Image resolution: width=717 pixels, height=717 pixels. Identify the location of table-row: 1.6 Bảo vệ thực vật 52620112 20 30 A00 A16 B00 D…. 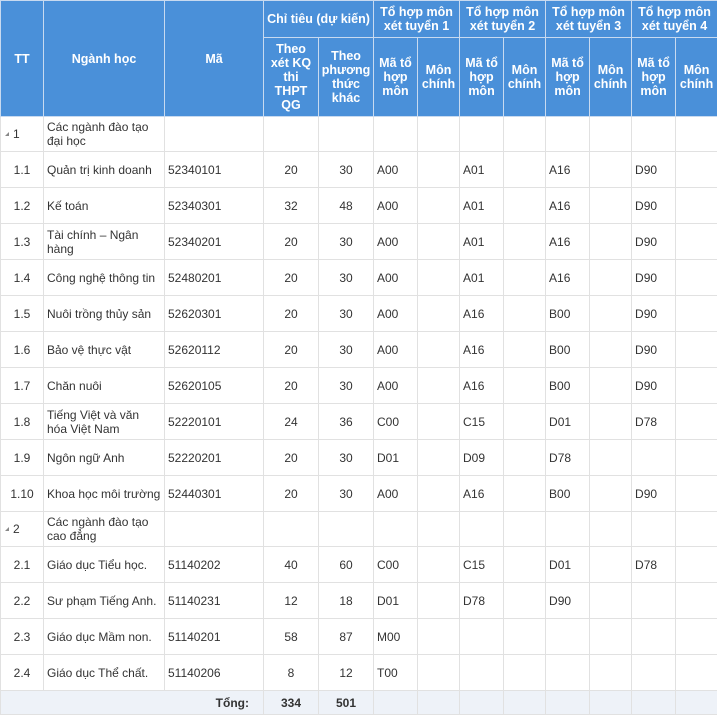
(358, 349).